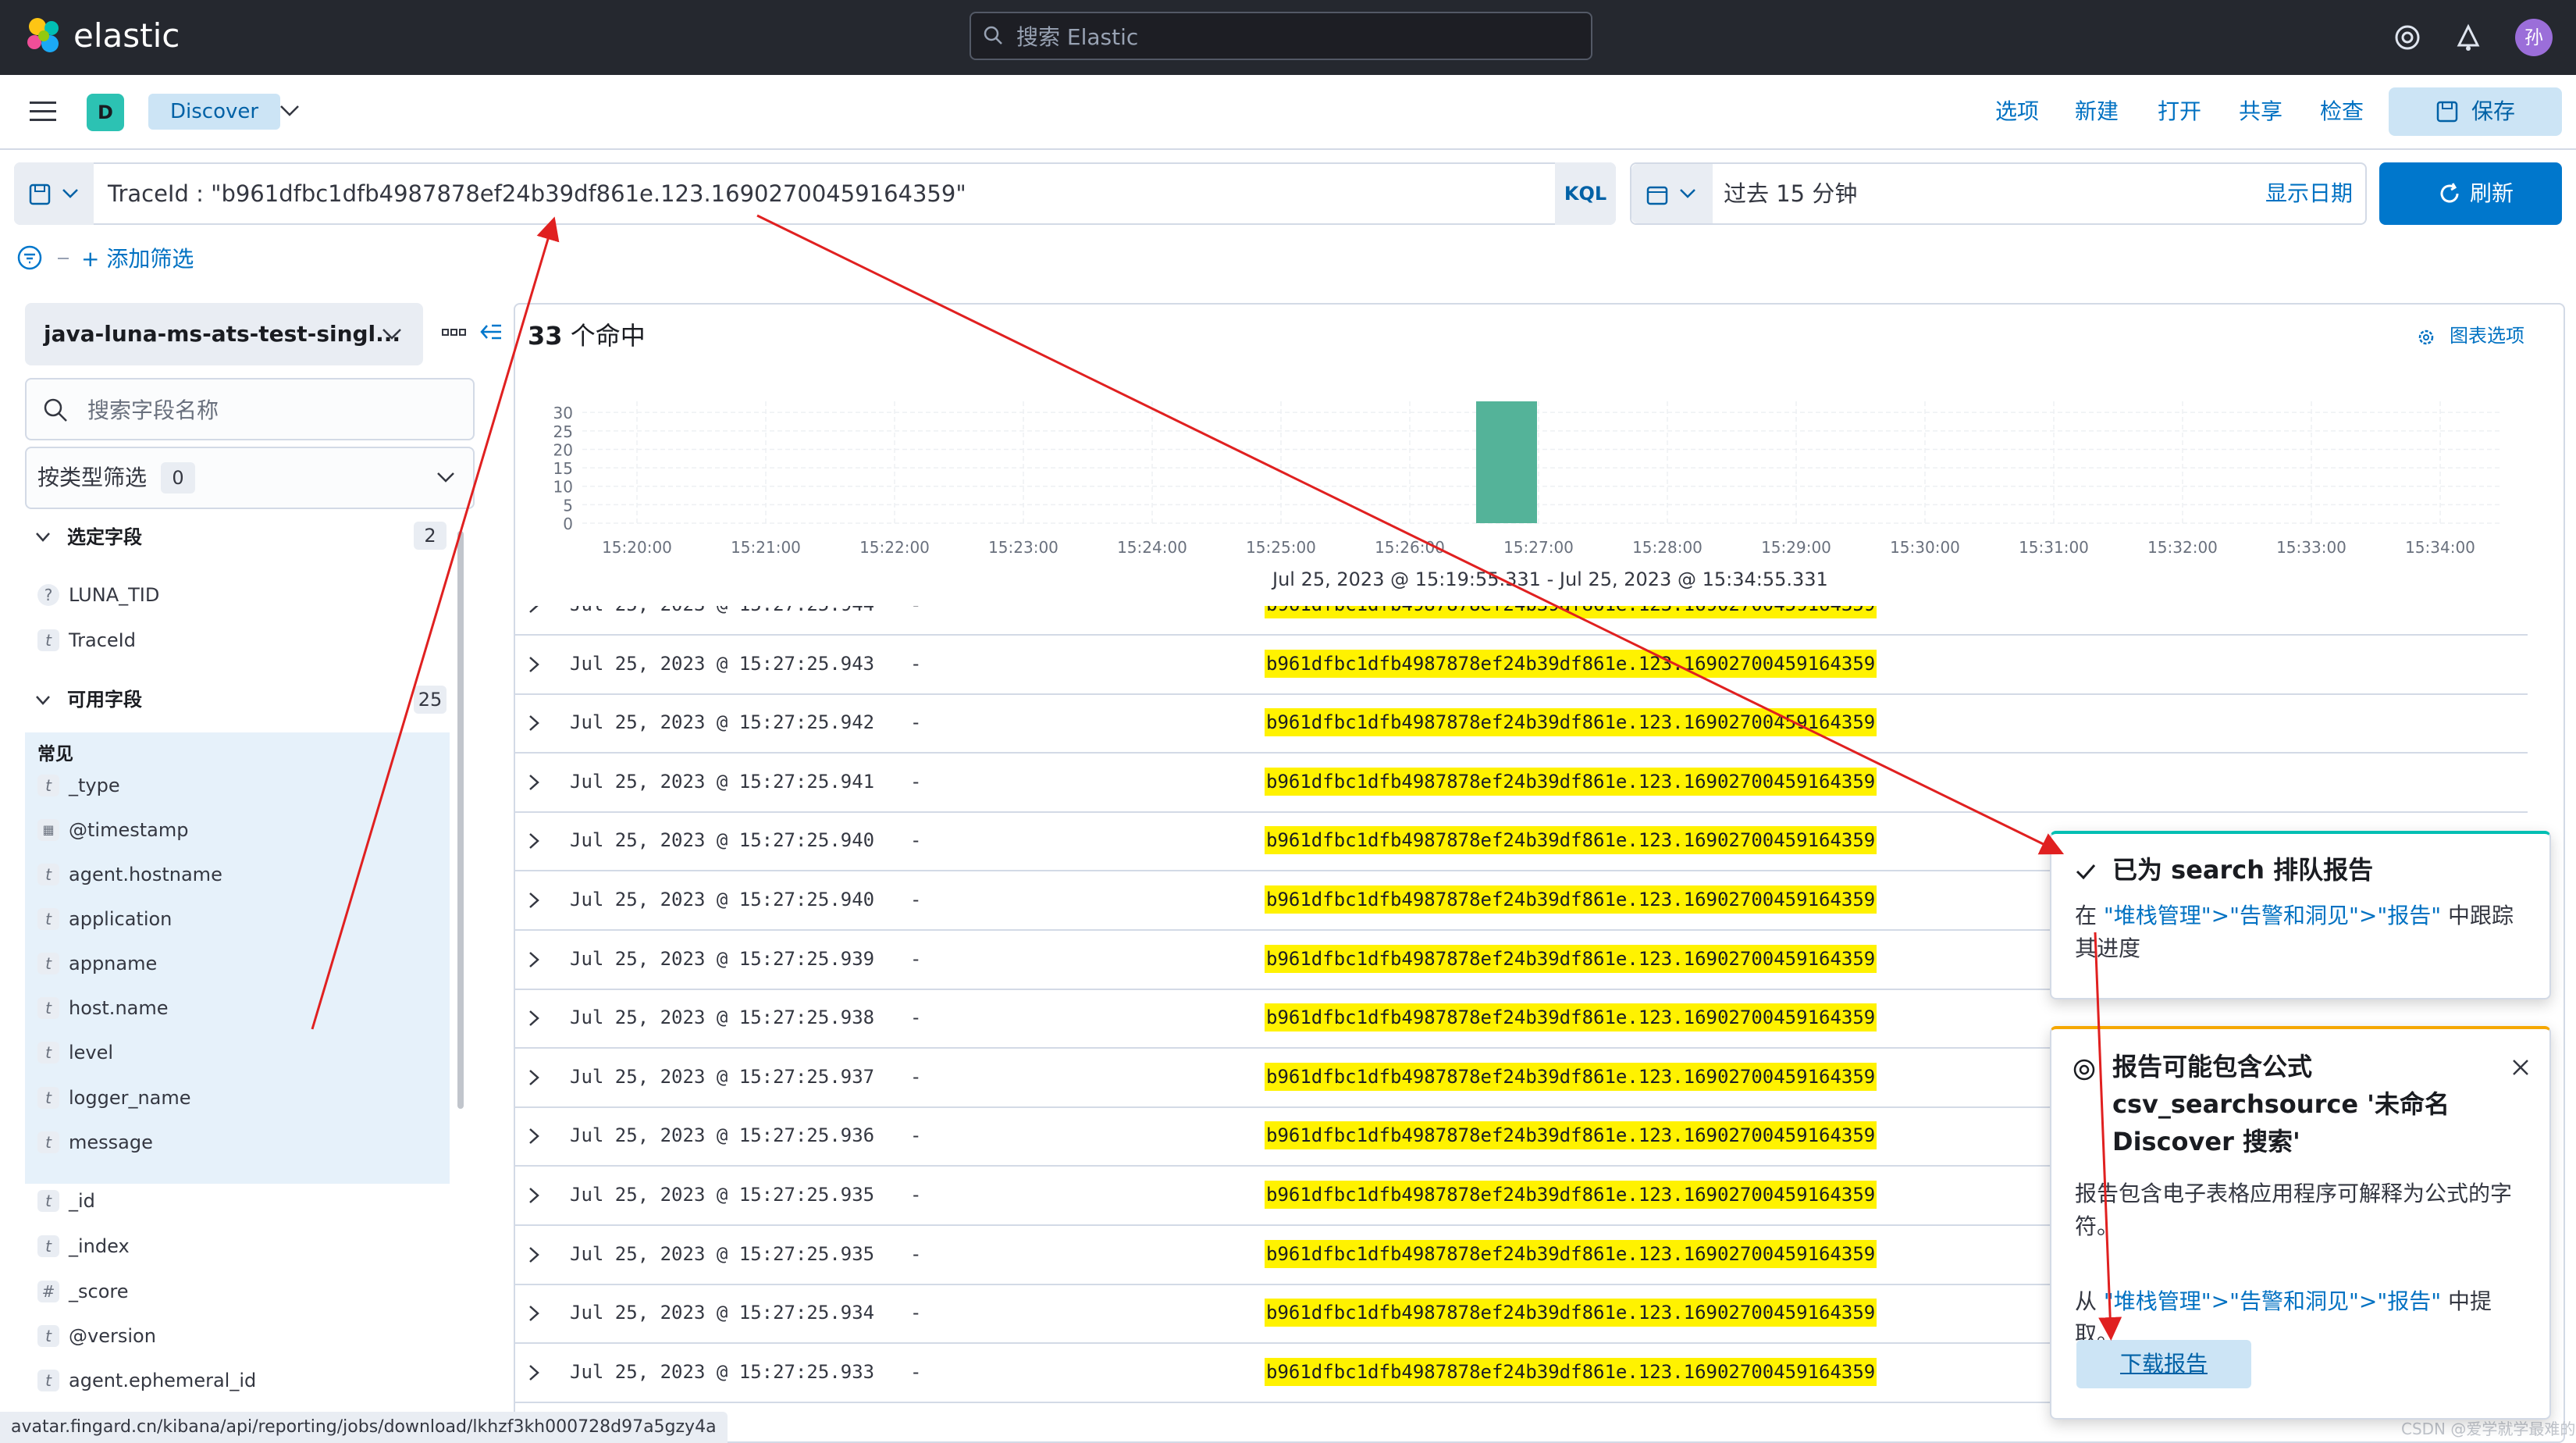 Image resolution: width=2576 pixels, height=1443 pixels. What do you see at coordinates (2487, 336) in the screenshot?
I see `chart-options-label: 图表选项` at bounding box center [2487, 336].